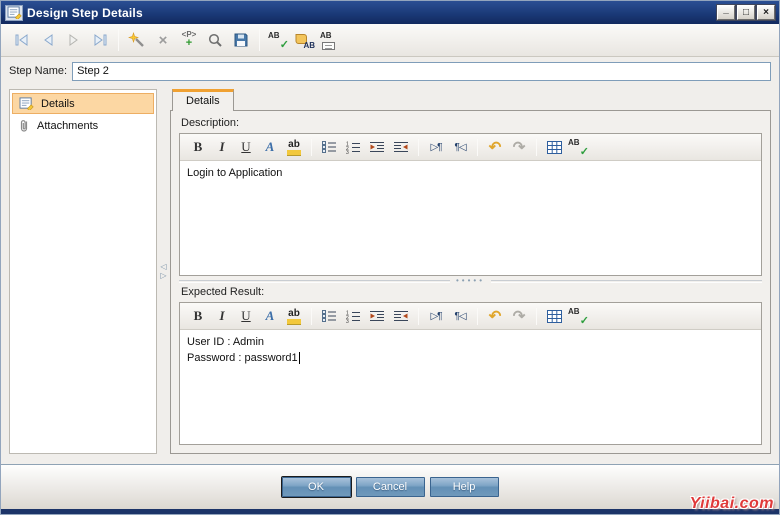 The image size is (780, 515). What do you see at coordinates (38, 71) in the screenshot?
I see `step-name-label: Step Name:` at bounding box center [38, 71].